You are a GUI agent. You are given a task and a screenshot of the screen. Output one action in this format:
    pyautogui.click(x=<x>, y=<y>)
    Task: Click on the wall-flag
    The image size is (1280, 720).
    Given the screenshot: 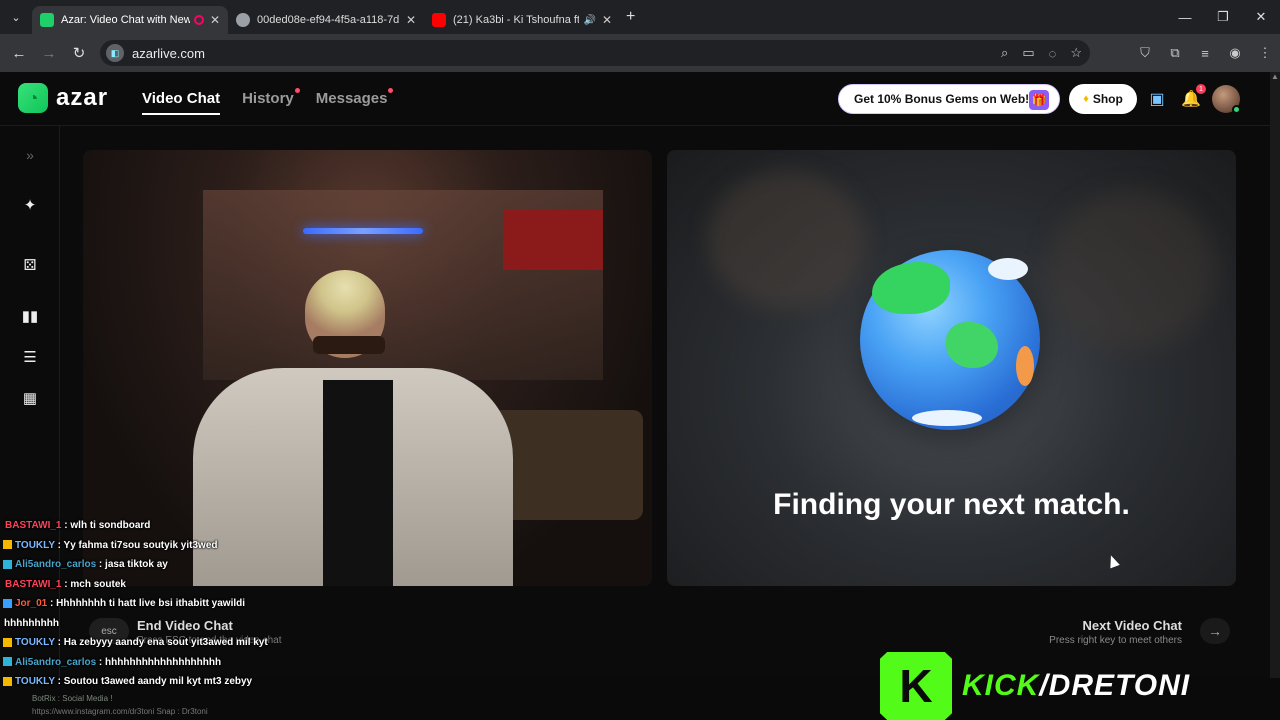 What is the action you would take?
    pyautogui.click(x=553, y=240)
    